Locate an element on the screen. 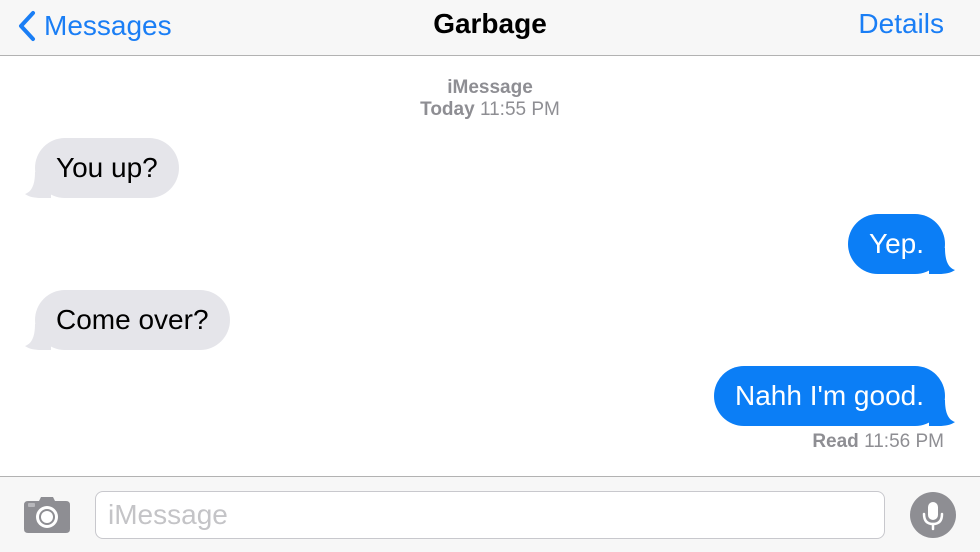  camera-button is located at coordinates (47, 515).